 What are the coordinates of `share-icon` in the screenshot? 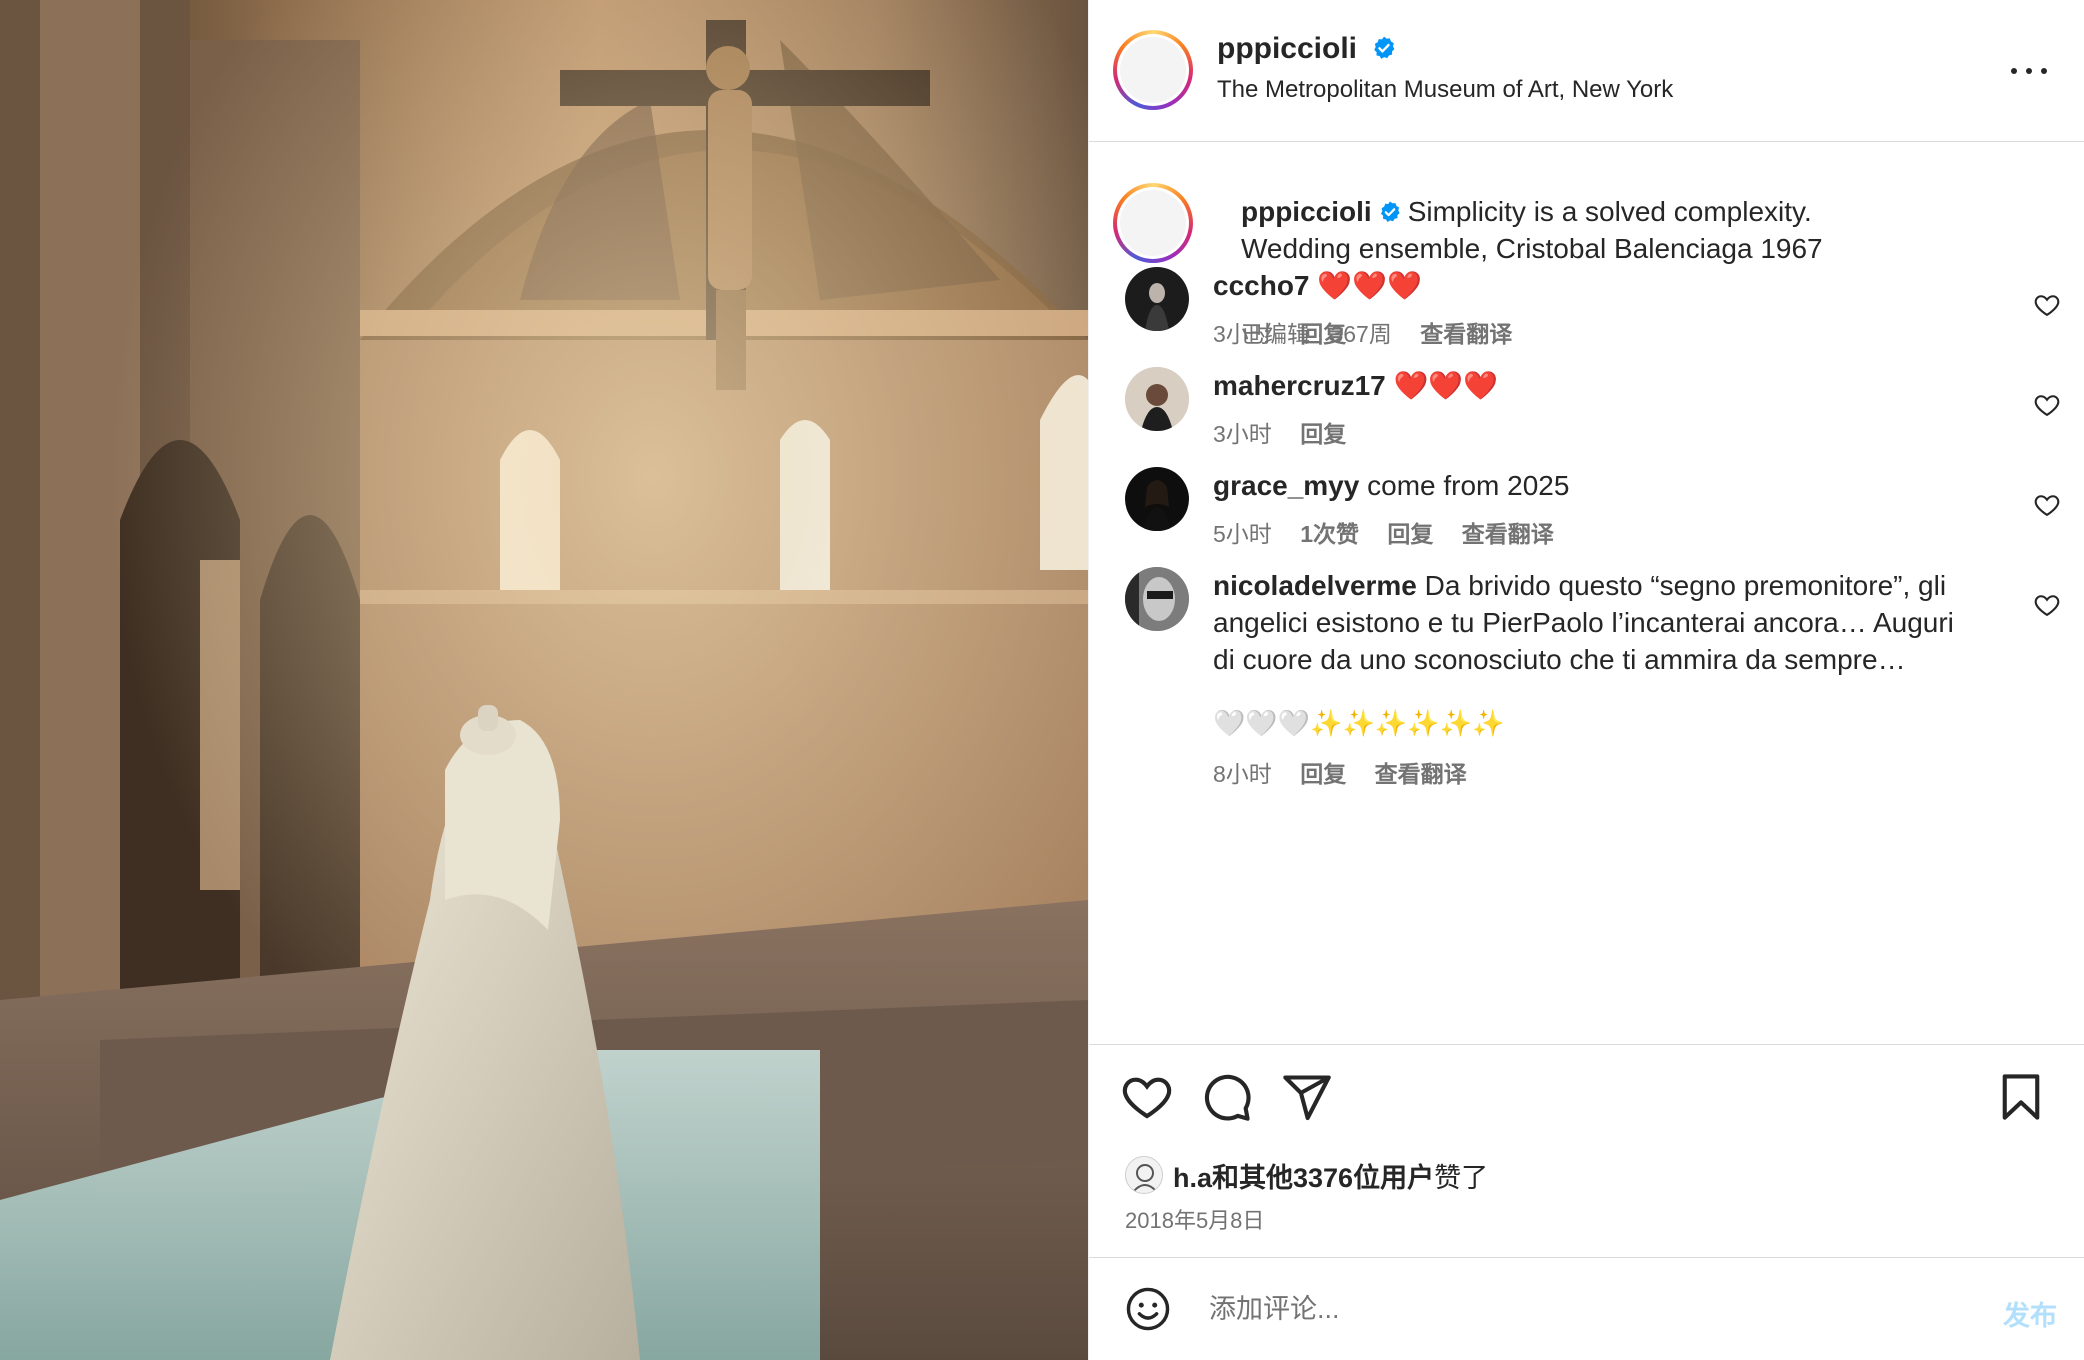 It's located at (1307, 1097).